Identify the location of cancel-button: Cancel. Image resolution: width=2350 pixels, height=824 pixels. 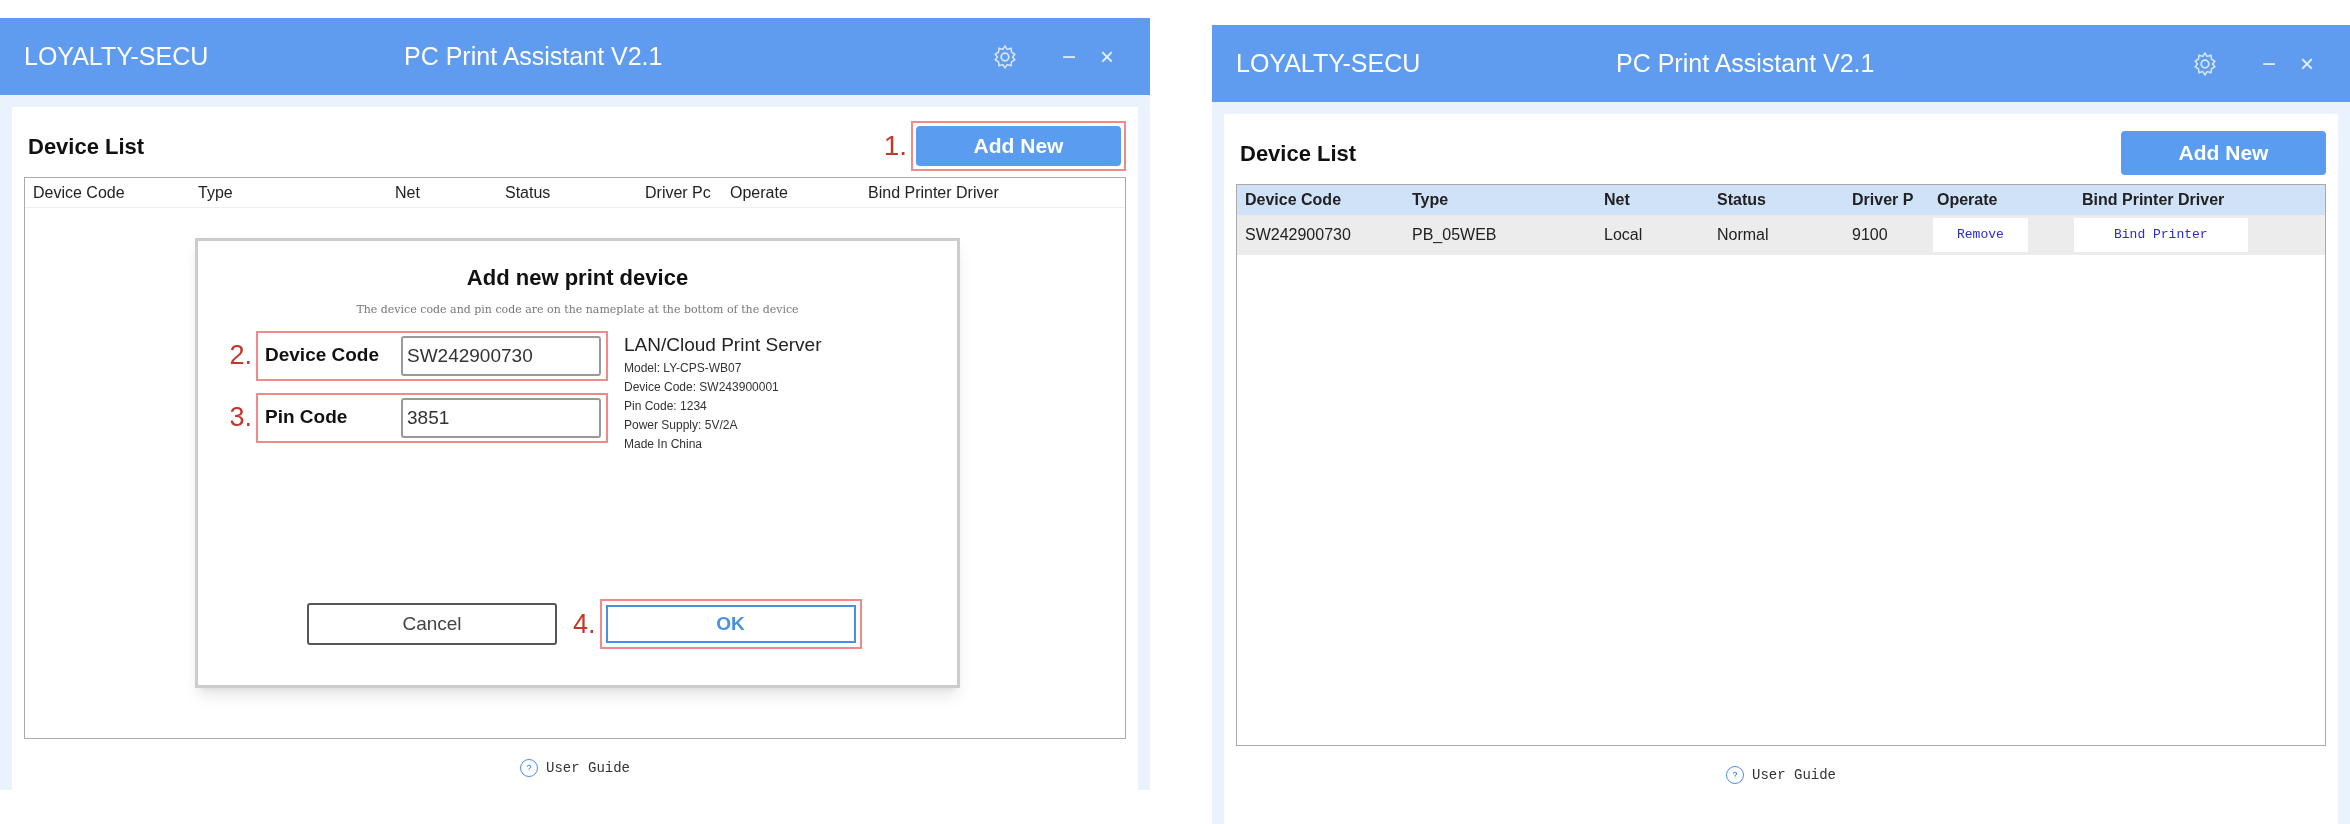
(432, 624).